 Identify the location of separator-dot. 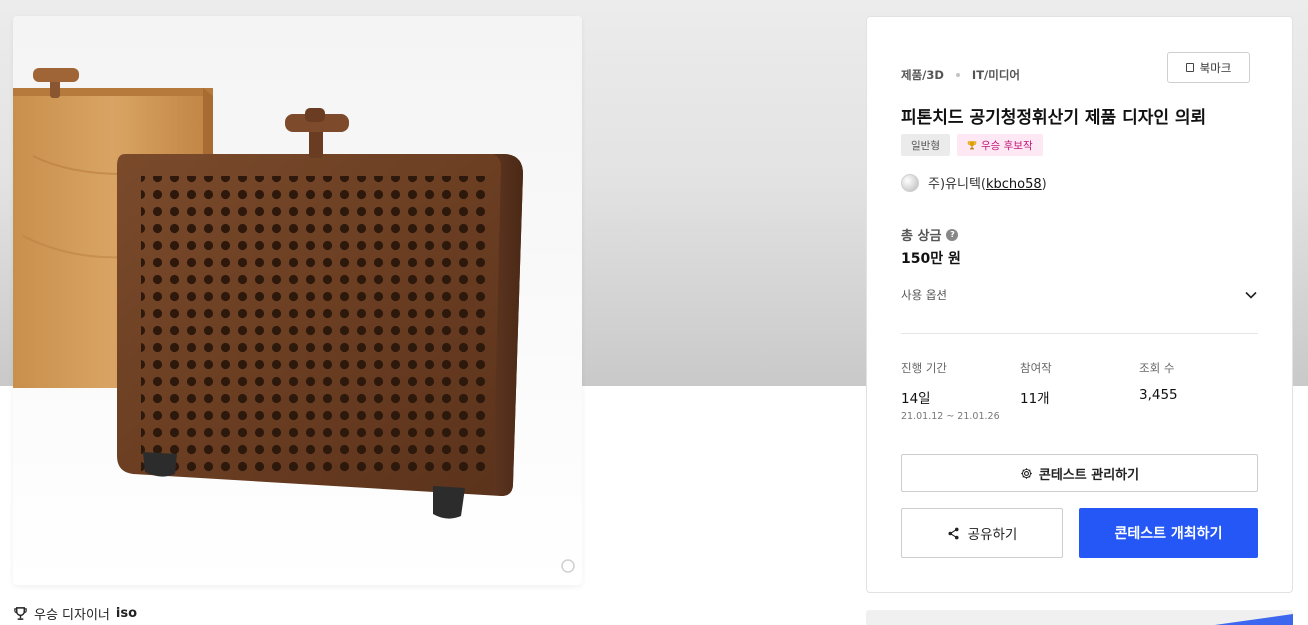
(957, 75).